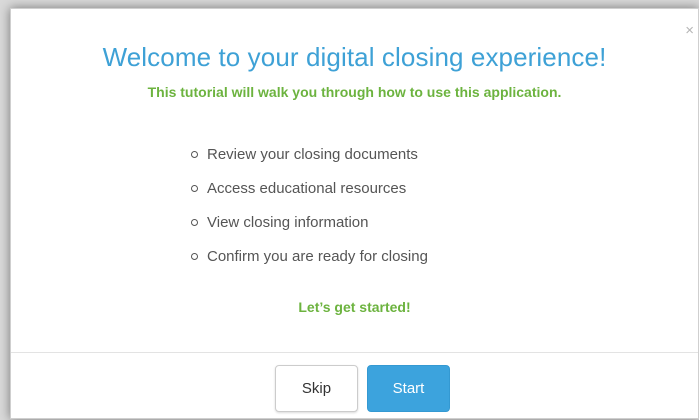 The image size is (699, 420). What do you see at coordinates (354, 307) in the screenshot?
I see `call-to-action: Let’s get started!` at bounding box center [354, 307].